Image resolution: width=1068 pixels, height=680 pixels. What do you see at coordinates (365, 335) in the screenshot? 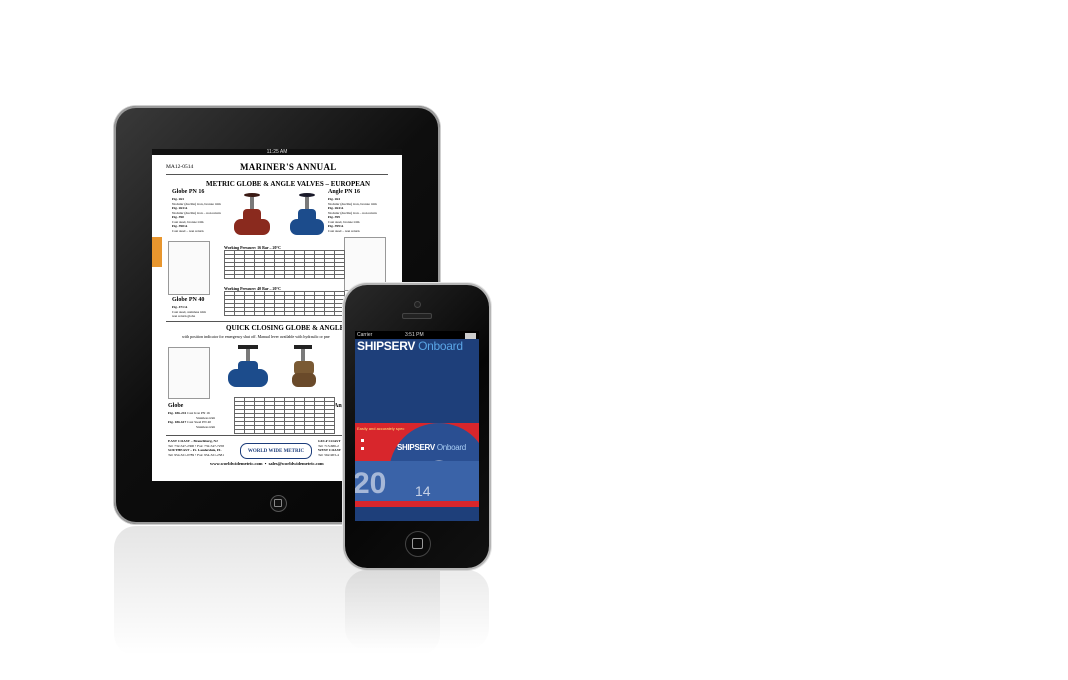
I see `carrier-label: Carrier` at bounding box center [365, 335].